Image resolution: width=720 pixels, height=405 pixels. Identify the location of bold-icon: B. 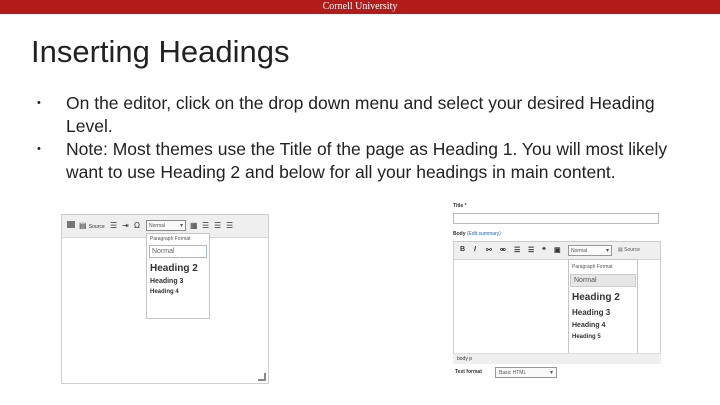
(462, 249).